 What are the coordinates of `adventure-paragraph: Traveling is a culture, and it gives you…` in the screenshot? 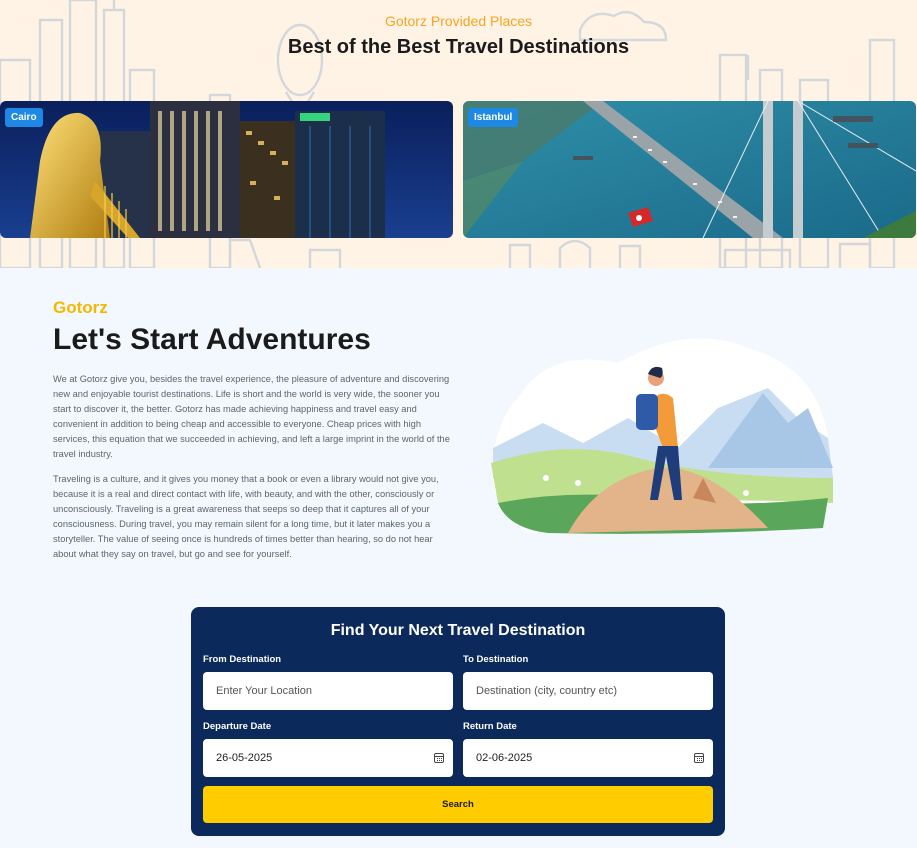 It's located at (246, 516).